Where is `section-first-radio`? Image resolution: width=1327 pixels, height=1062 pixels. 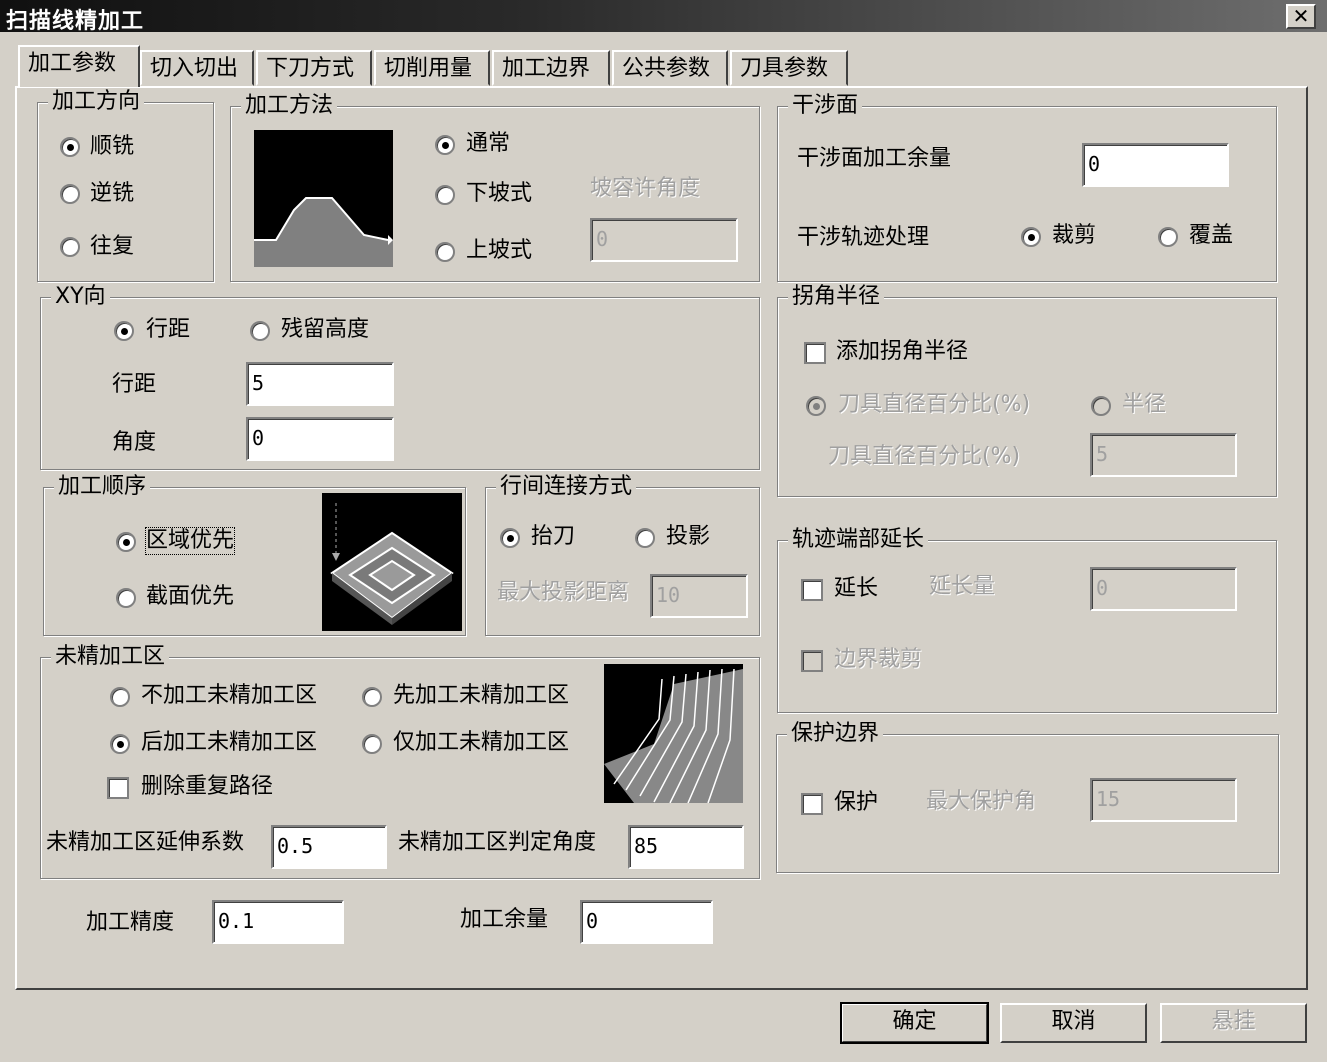 section-first-radio is located at coordinates (126, 598).